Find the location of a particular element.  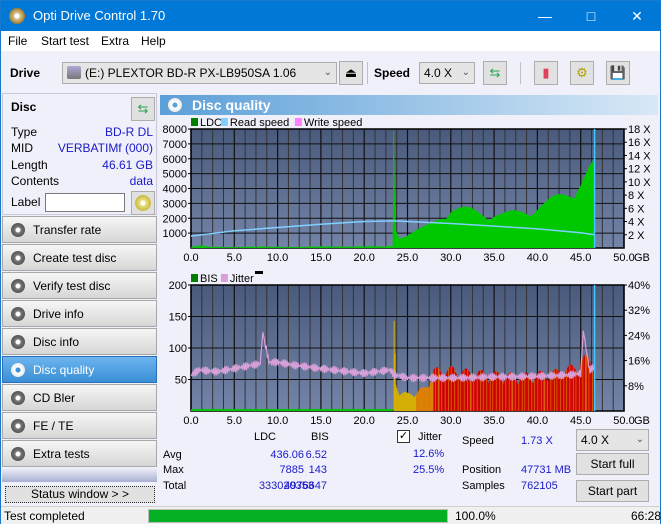

chevron-down-icon: ⌄ is located at coordinates (465, 72).